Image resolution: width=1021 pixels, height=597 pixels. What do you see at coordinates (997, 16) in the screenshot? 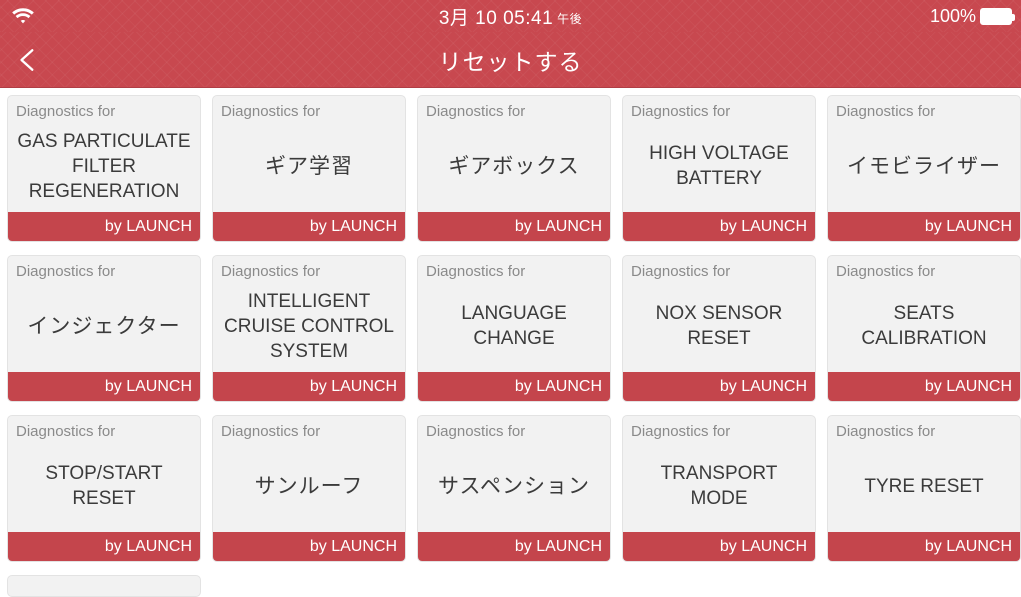
I see `battery-full-icon` at bounding box center [997, 16].